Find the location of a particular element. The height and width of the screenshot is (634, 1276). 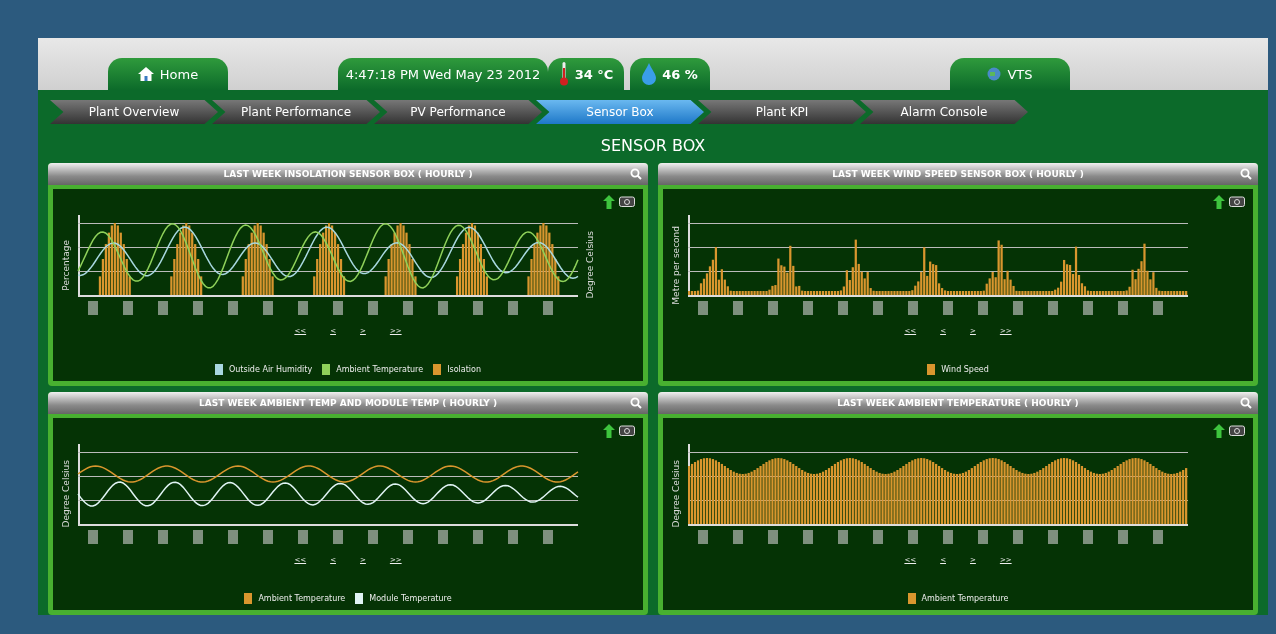

breadcrumb-tab: Plant KPI is located at coordinates (782, 112).